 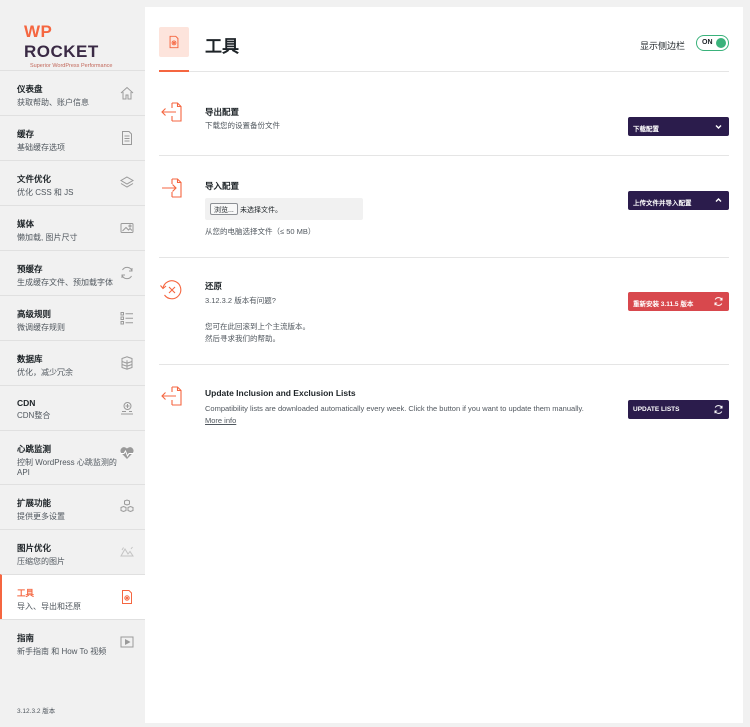 I want to click on sidebar-item-addons: 扩展功能 提供更多设置, so click(x=72, y=506).